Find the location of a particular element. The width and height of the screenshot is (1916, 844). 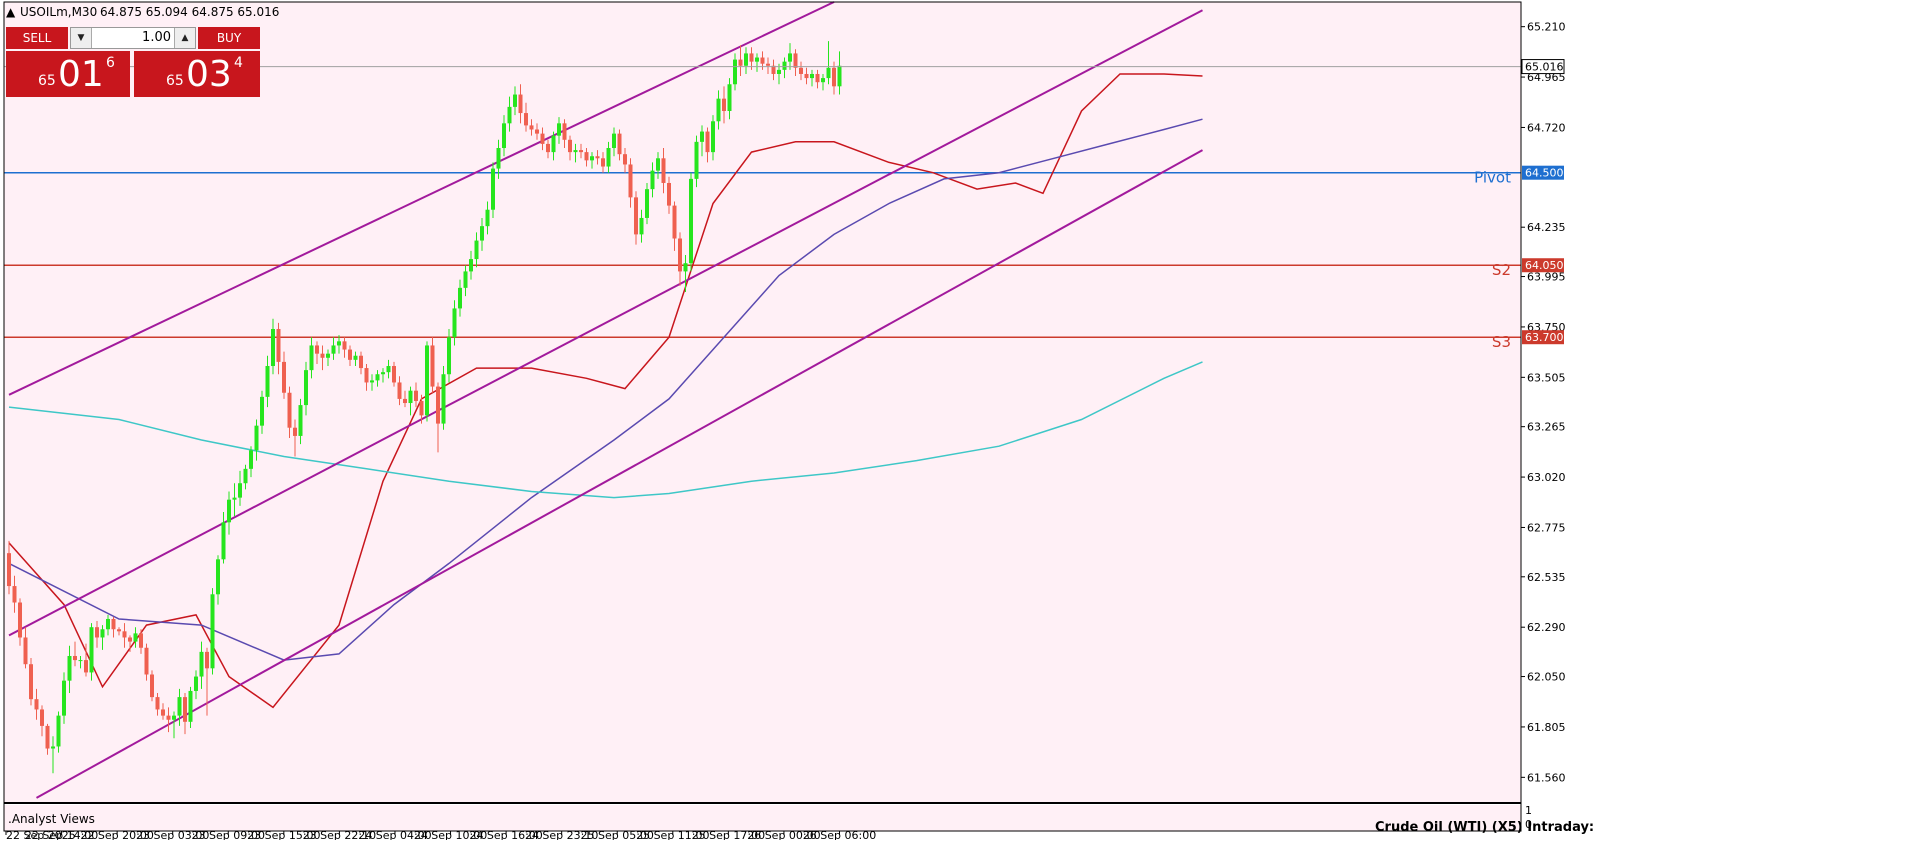

buy-price: 65 03 4 is located at coordinates (197, 74).